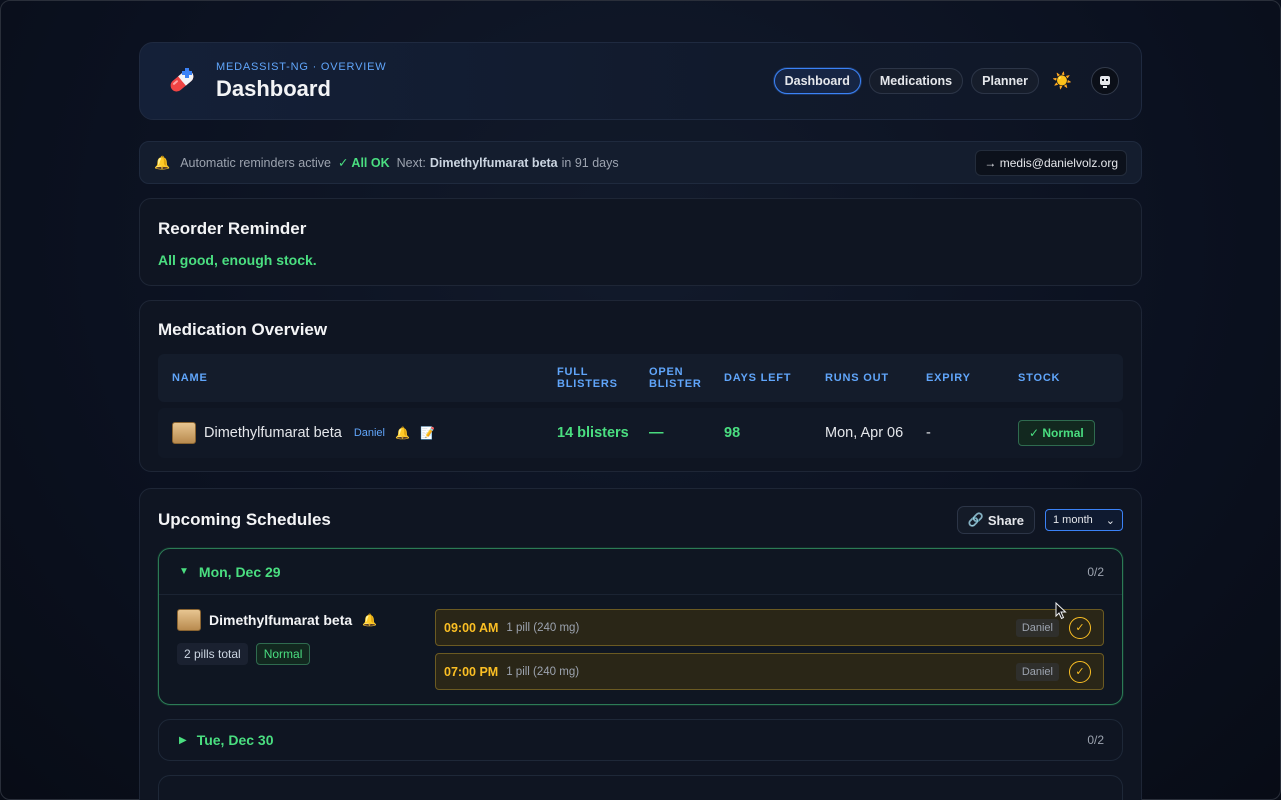 The height and width of the screenshot is (800, 1281). What do you see at coordinates (243, 329) in the screenshot?
I see `overview-title: Medication Overview` at bounding box center [243, 329].